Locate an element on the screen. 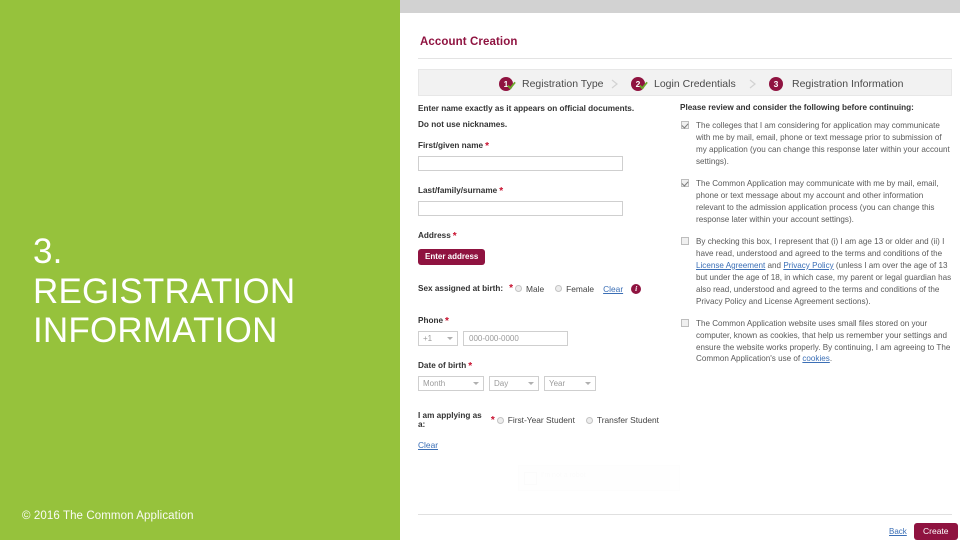 The height and width of the screenshot is (540, 960). license-agreement-link: License Agreement is located at coordinates (730, 265).